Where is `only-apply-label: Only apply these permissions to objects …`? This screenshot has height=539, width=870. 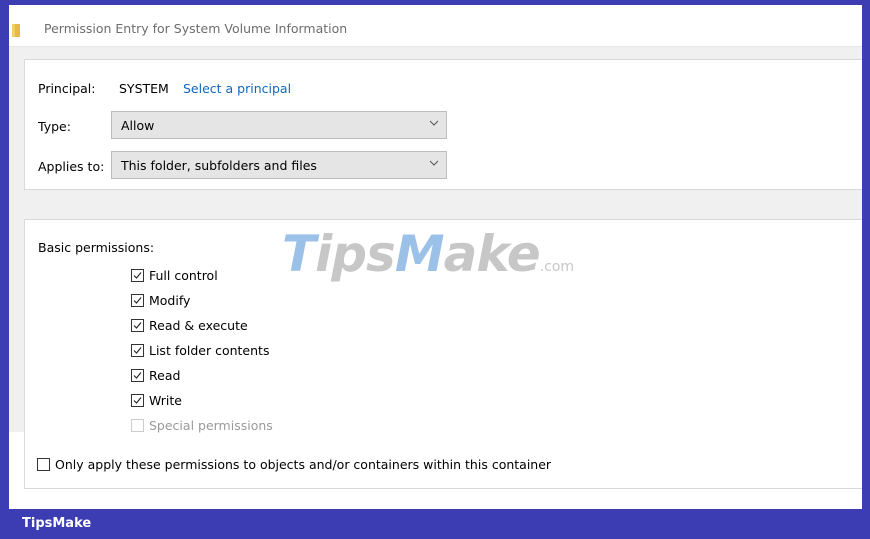 only-apply-label: Only apply these permissions to objects … is located at coordinates (303, 464).